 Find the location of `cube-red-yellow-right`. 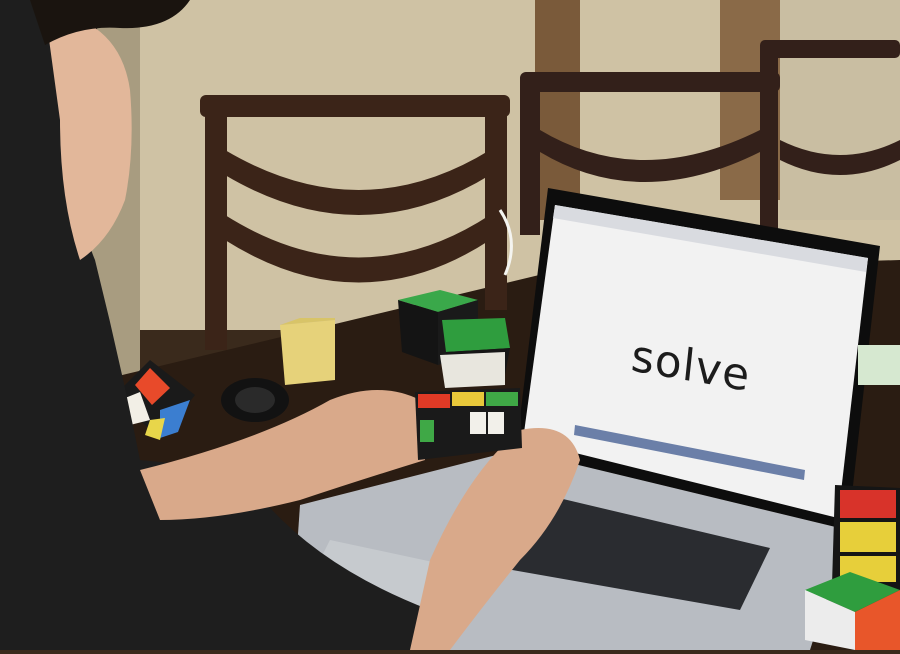

cube-red-yellow-right is located at coordinates (866, 537).